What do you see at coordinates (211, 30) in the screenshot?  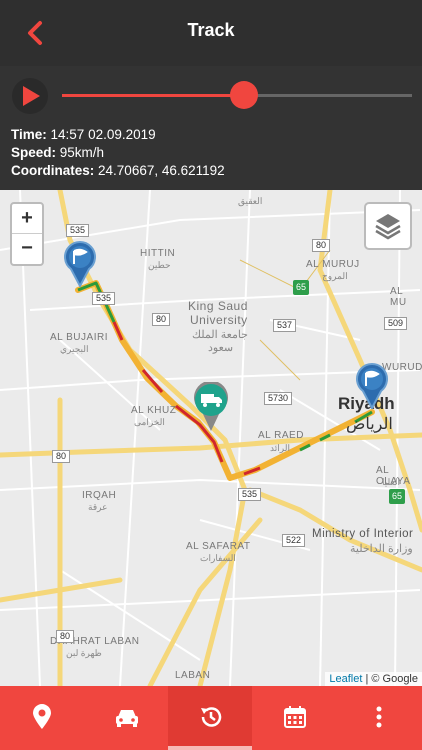 I see `page-title: Track` at bounding box center [211, 30].